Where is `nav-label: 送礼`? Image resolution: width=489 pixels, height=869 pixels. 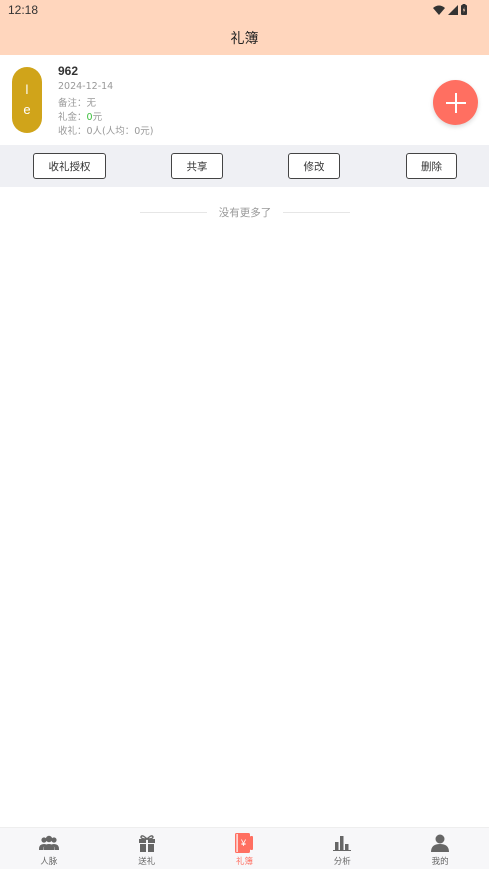
nav-label: 送礼 is located at coordinates (147, 862).